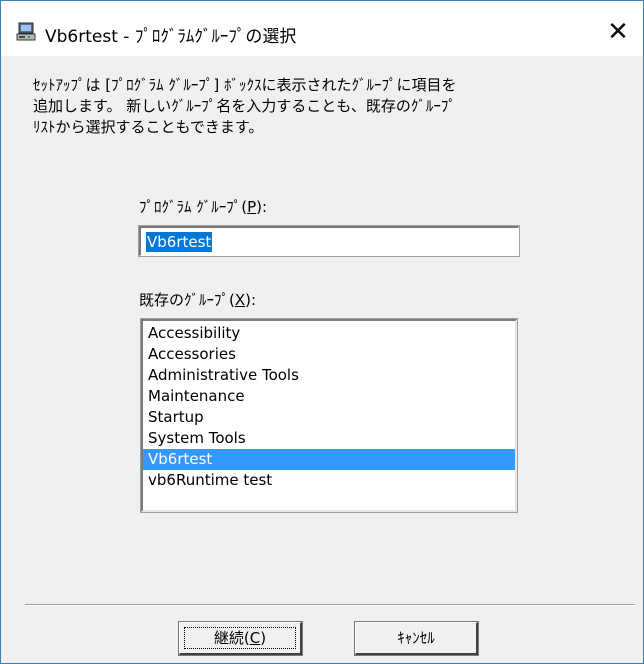  I want to click on list-item-accessibility: Accessibility, so click(329, 333).